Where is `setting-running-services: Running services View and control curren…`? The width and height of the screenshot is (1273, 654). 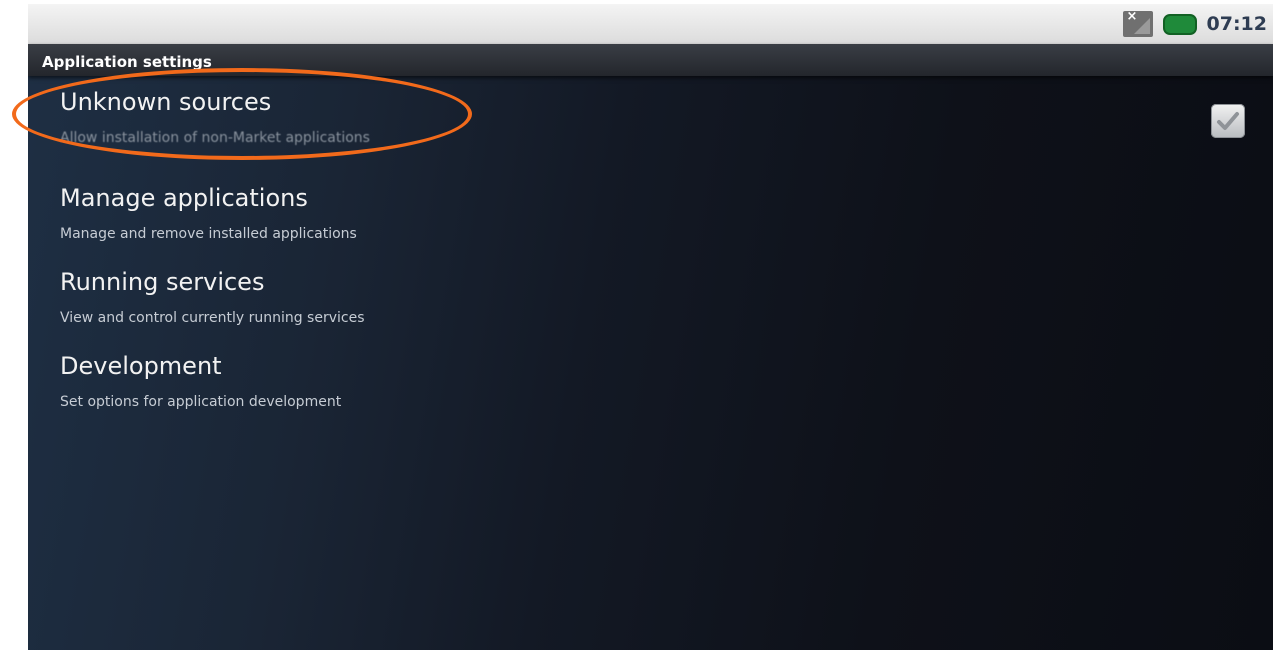
setting-running-services: Running services View and control curren… is located at coordinates (650, 307).